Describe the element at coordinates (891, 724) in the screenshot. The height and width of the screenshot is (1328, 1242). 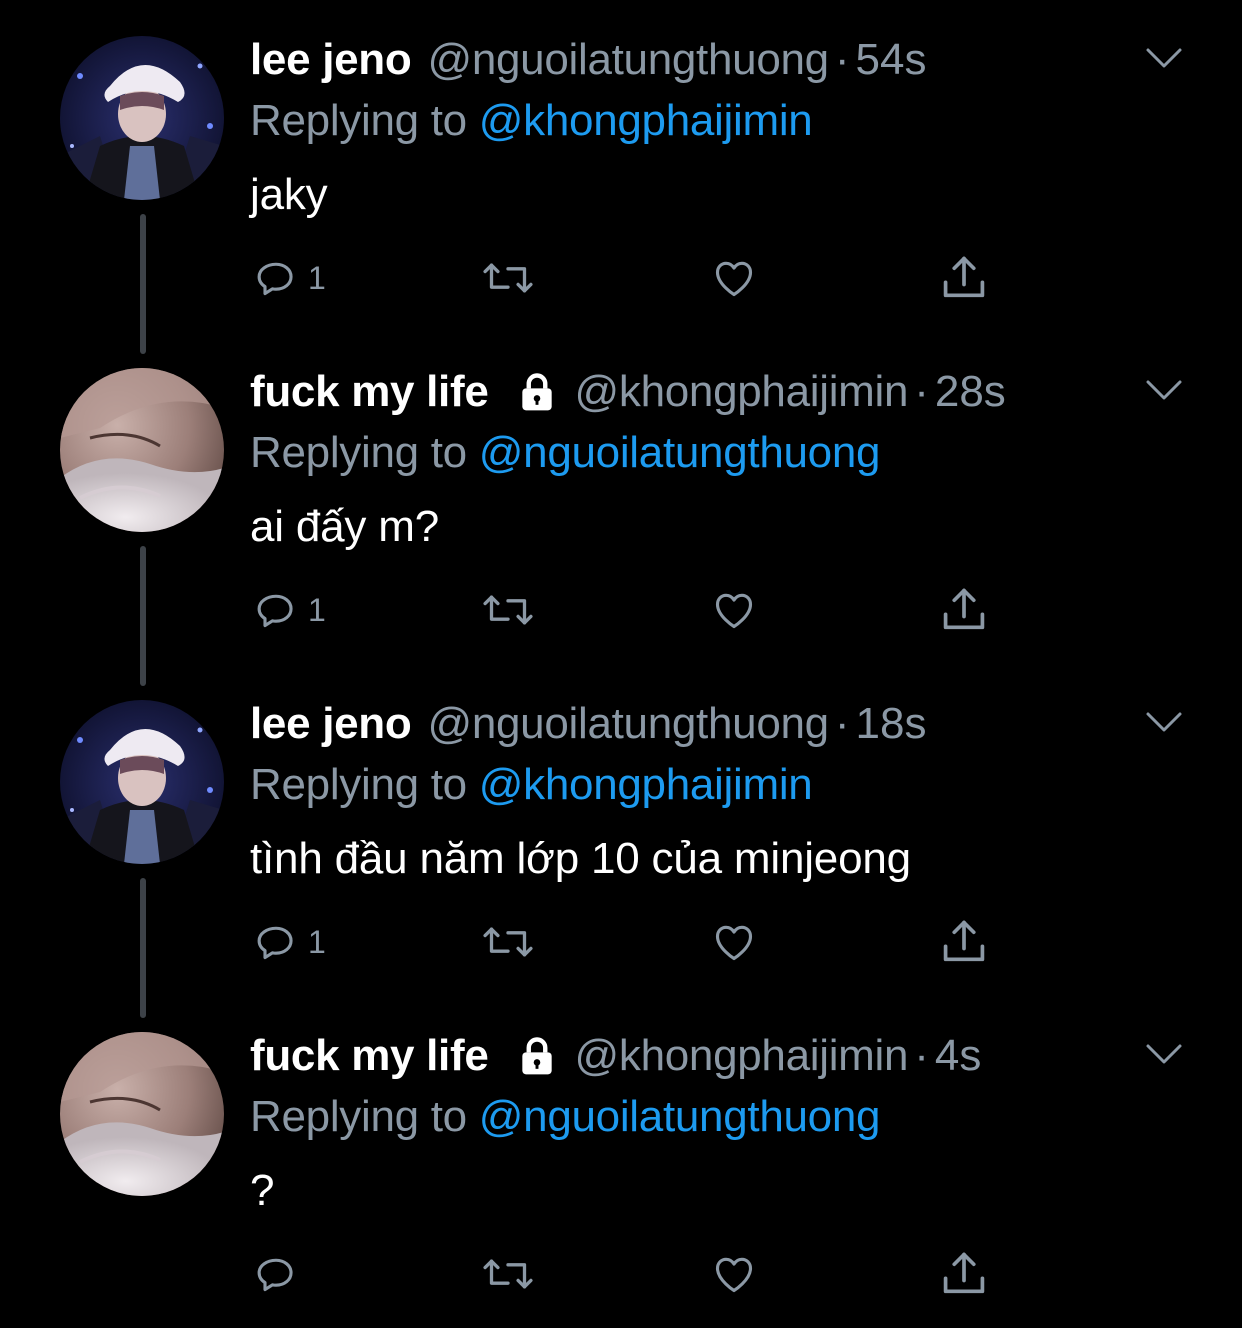
I see `tweet-timestamp: 18s` at that location.